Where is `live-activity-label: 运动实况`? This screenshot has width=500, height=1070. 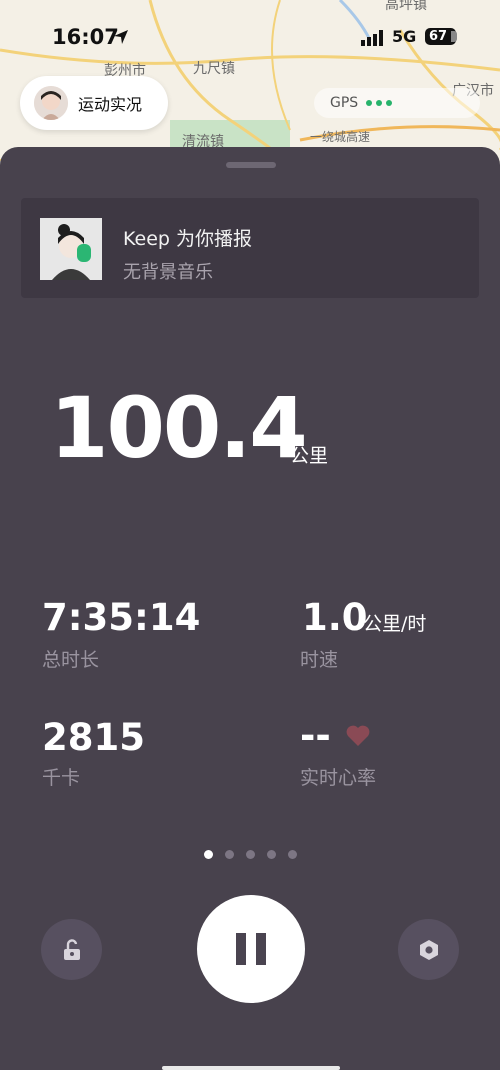
live-activity-label: 运动实况 is located at coordinates (110, 104).